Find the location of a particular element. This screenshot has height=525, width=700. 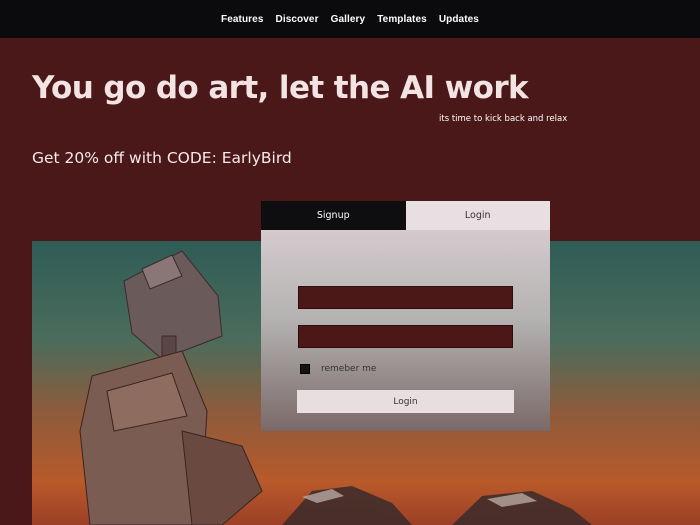

auth-tabs: Signup Login is located at coordinates (405, 215).